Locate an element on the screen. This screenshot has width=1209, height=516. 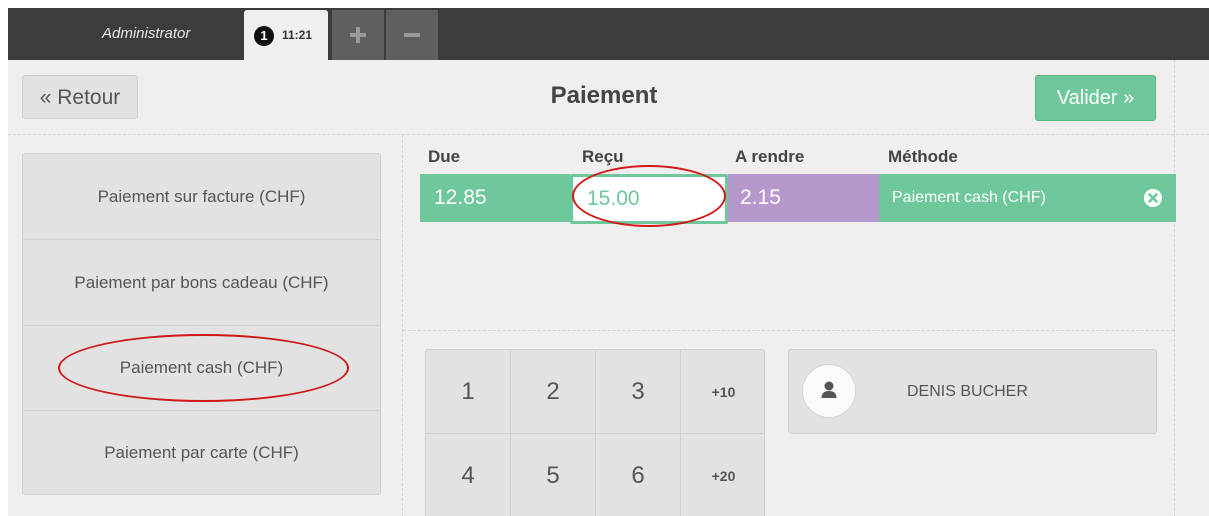
order-time: 11:21 is located at coordinates (297, 35).